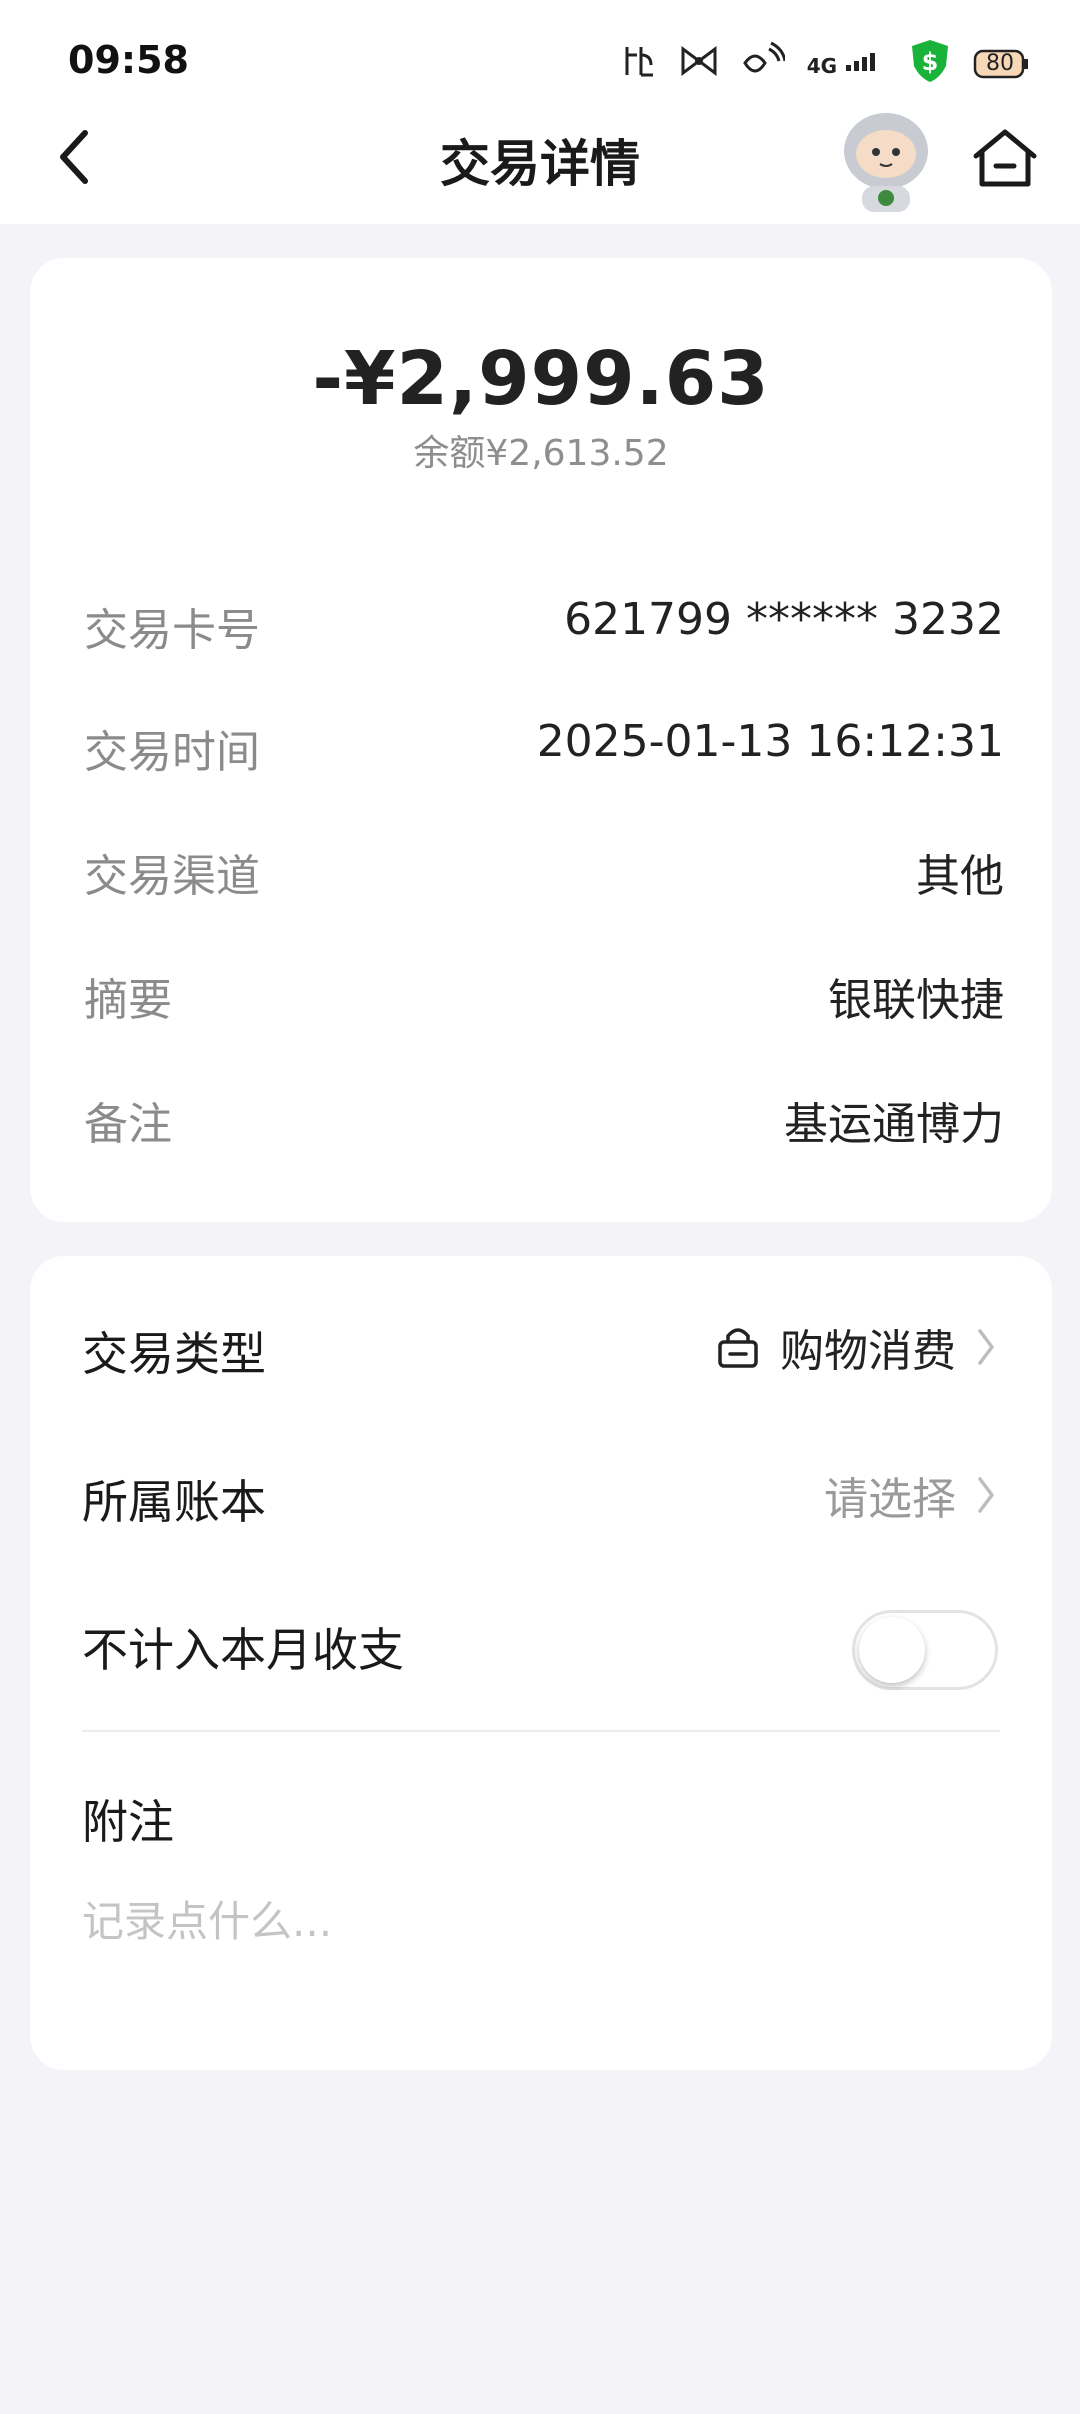 The height and width of the screenshot is (2414, 1080). I want to click on detail-label: 交易卡号, so click(172, 630).